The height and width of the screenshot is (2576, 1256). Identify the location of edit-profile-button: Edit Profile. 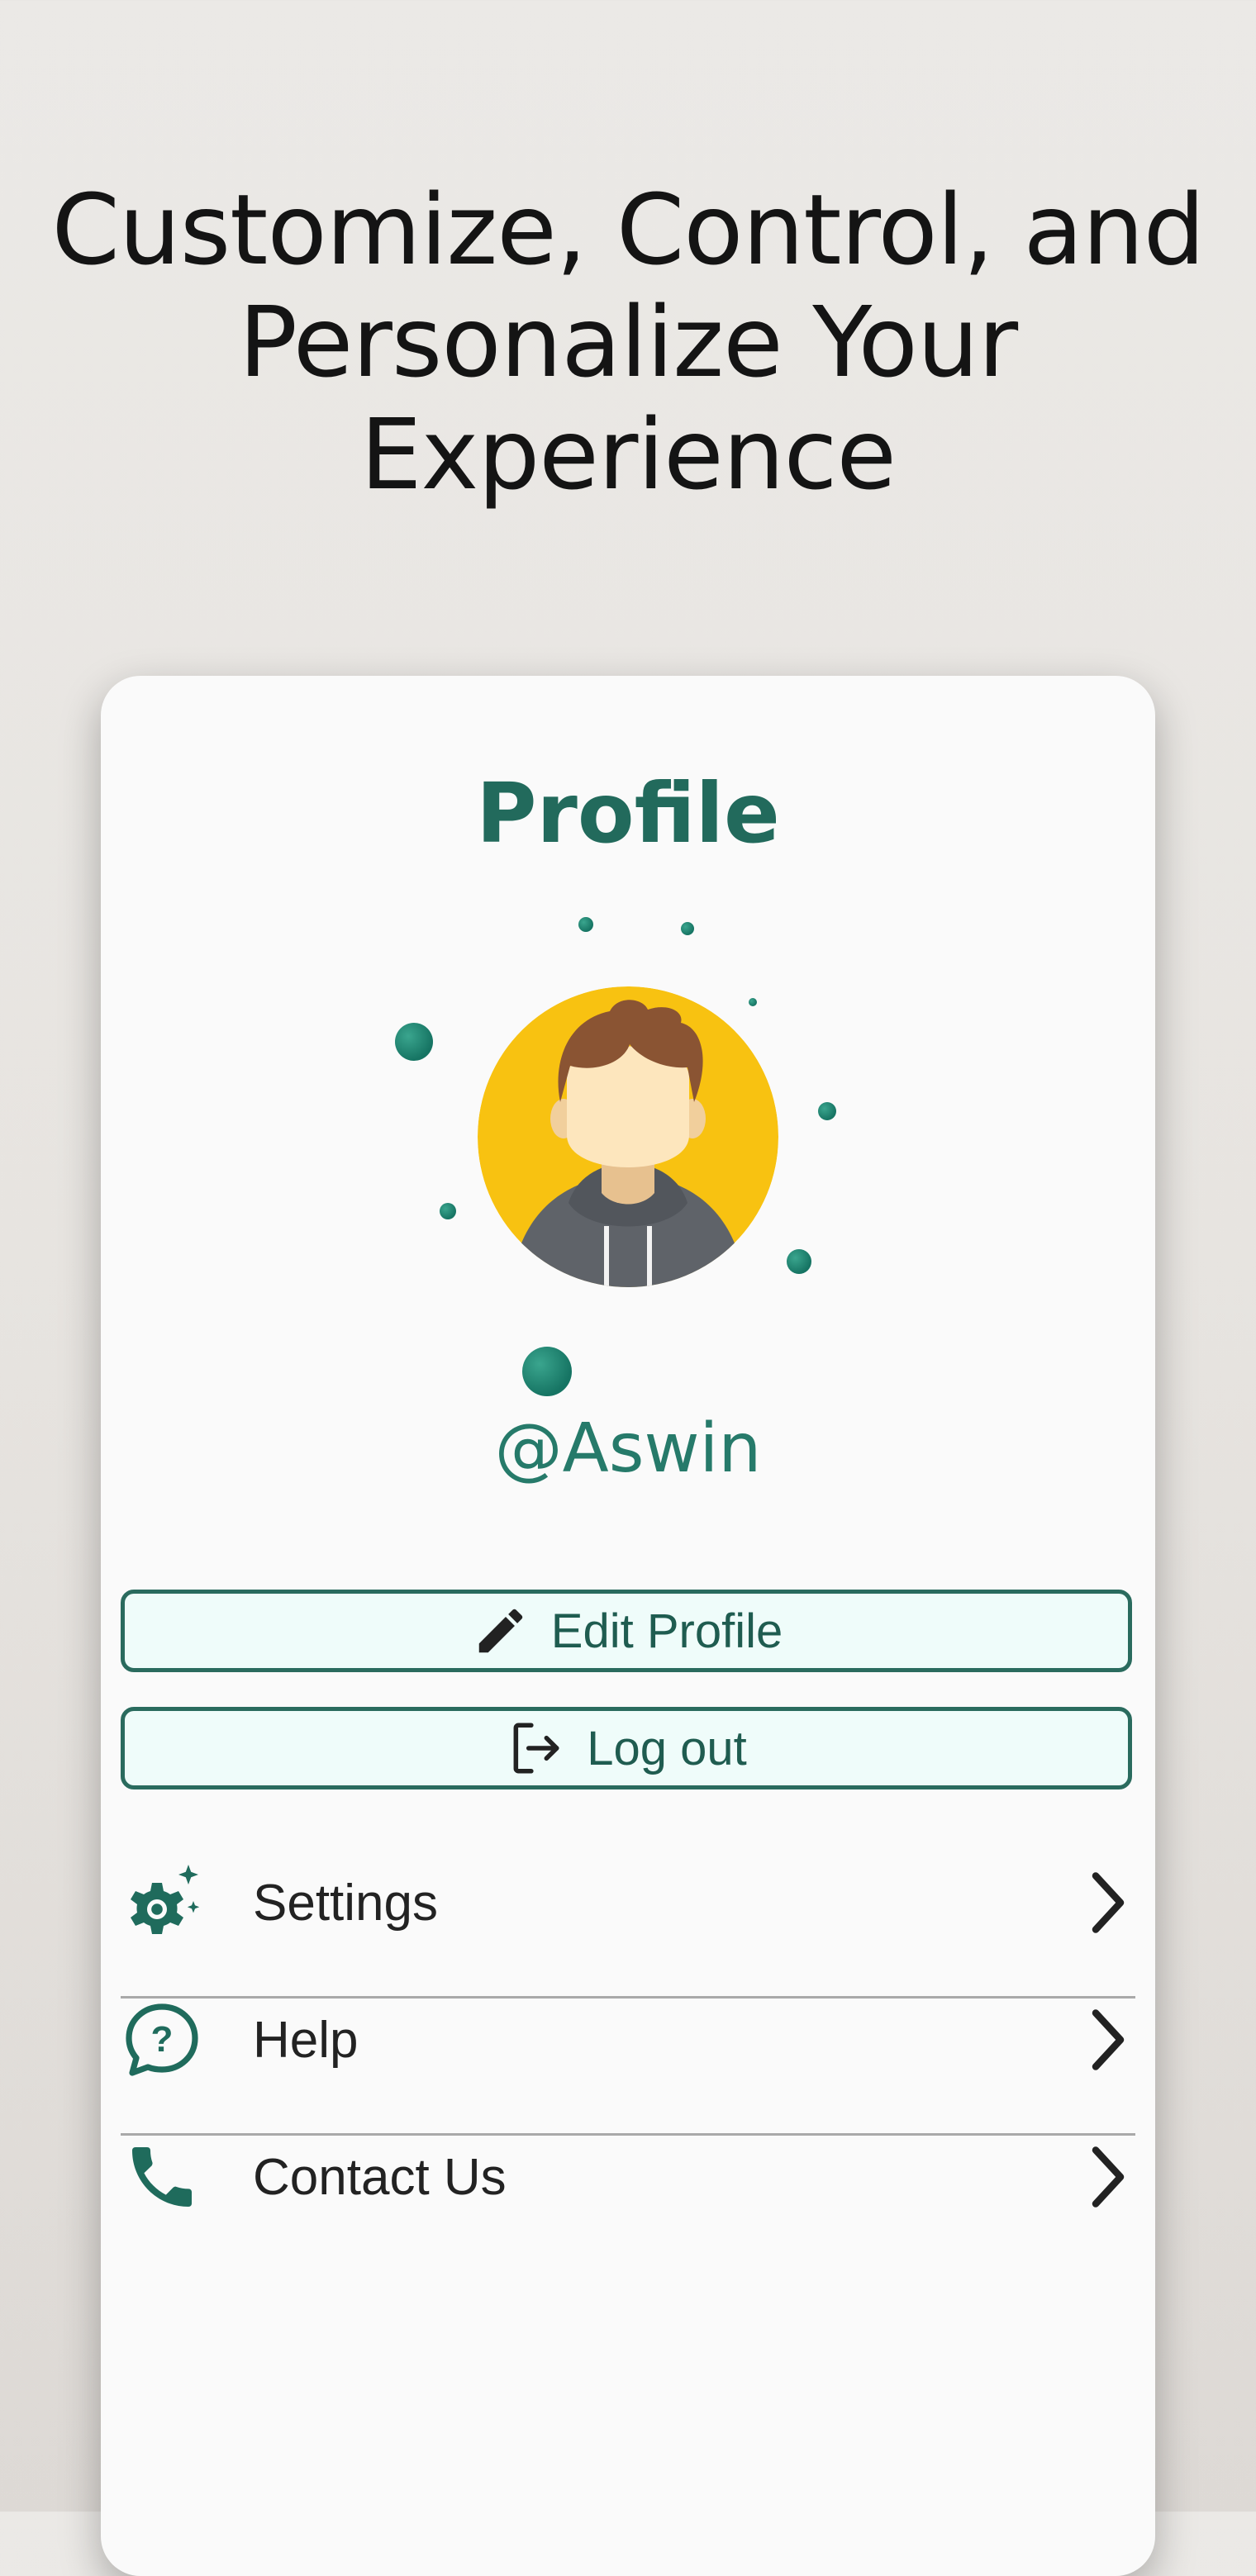
(626, 1631).